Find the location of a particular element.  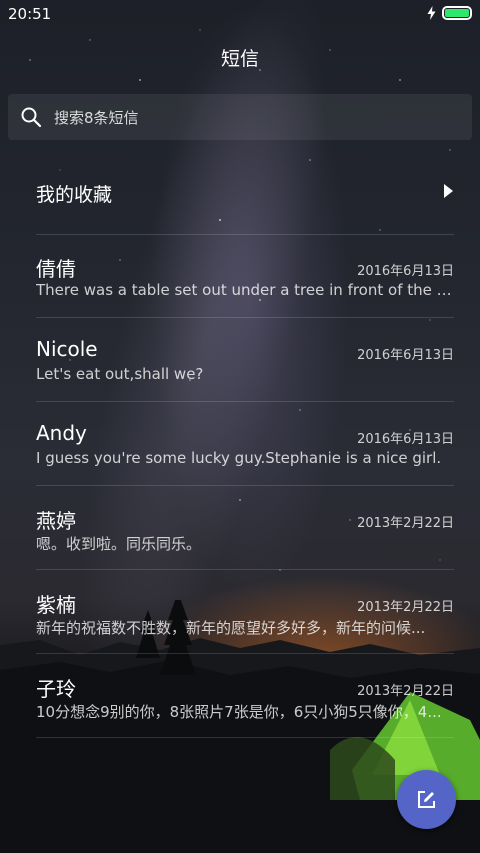

page-title: 短信 is located at coordinates (239, 59).